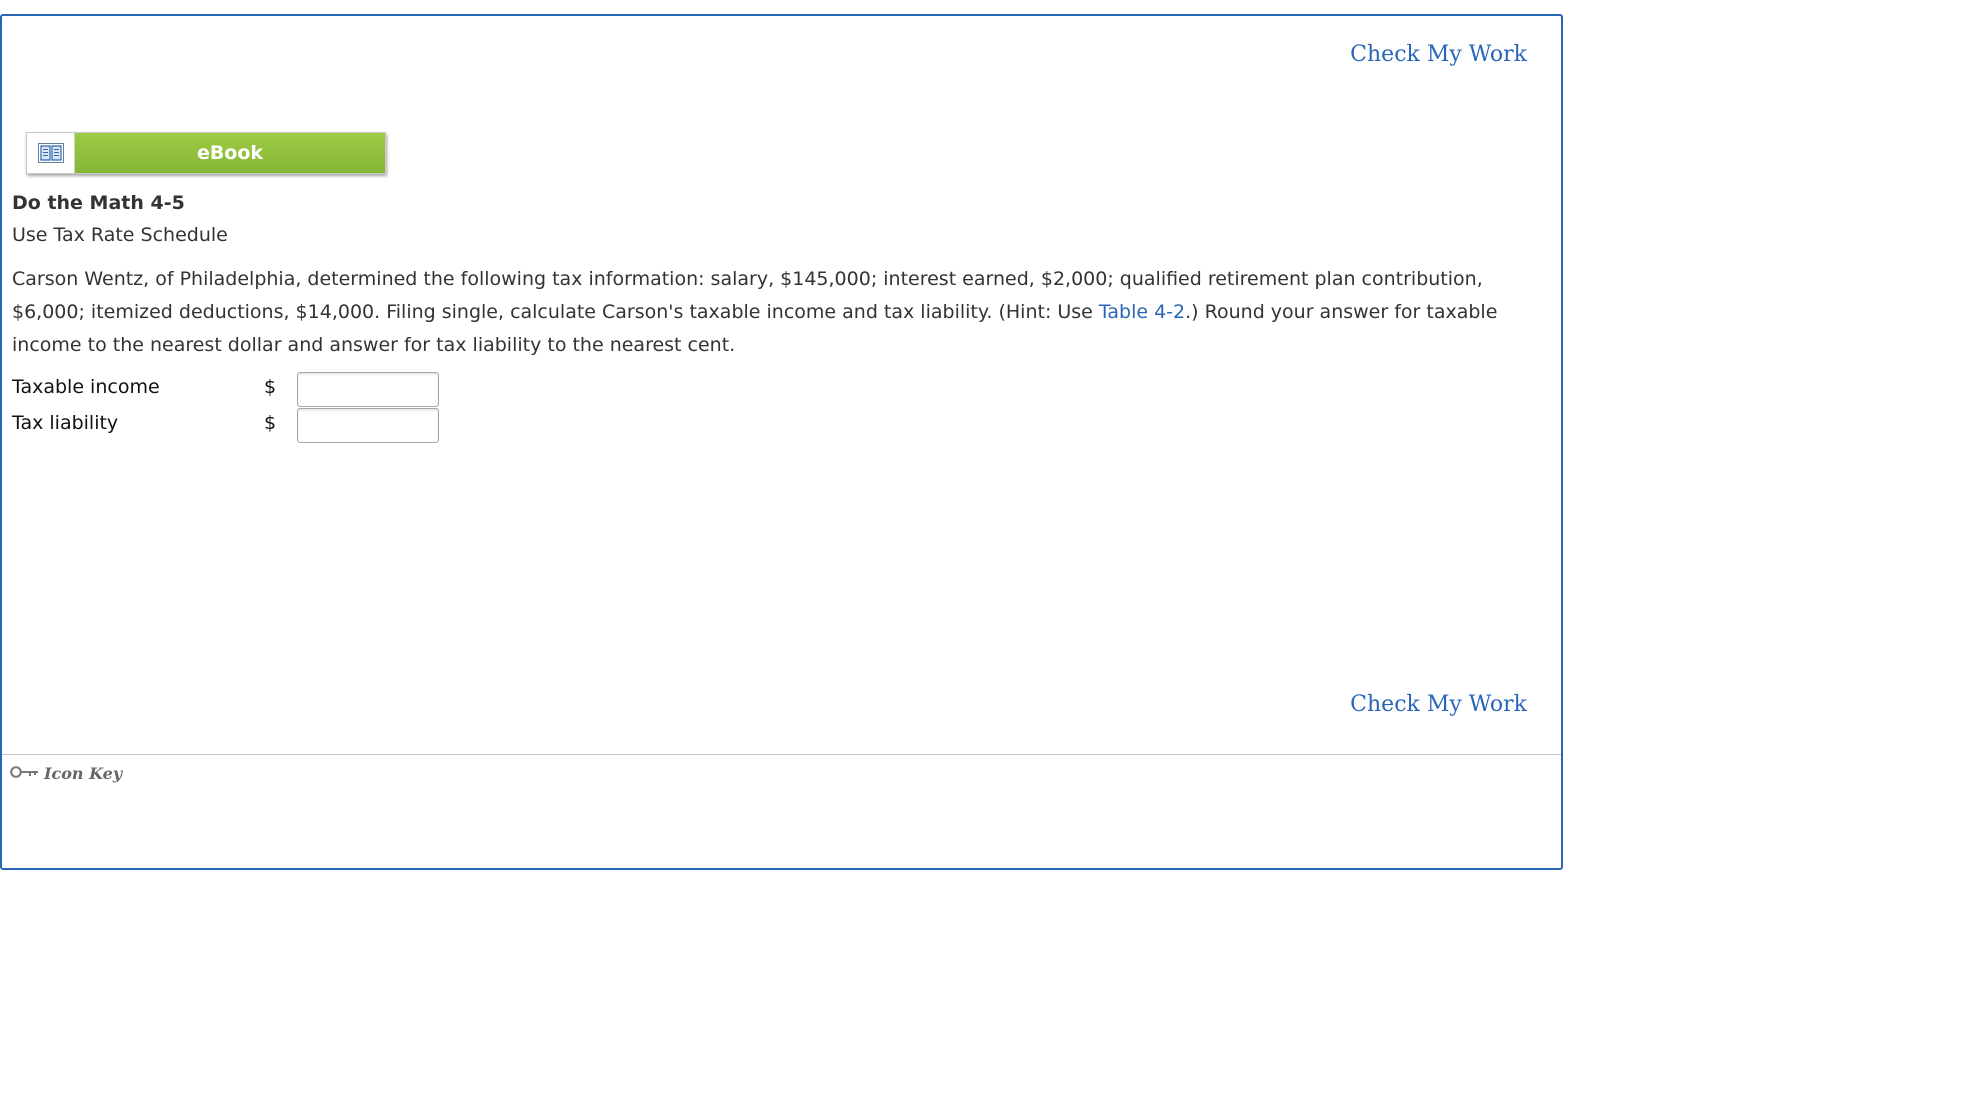 This screenshot has height=1101, width=1983. I want to click on taxable-income-input, so click(368, 389).